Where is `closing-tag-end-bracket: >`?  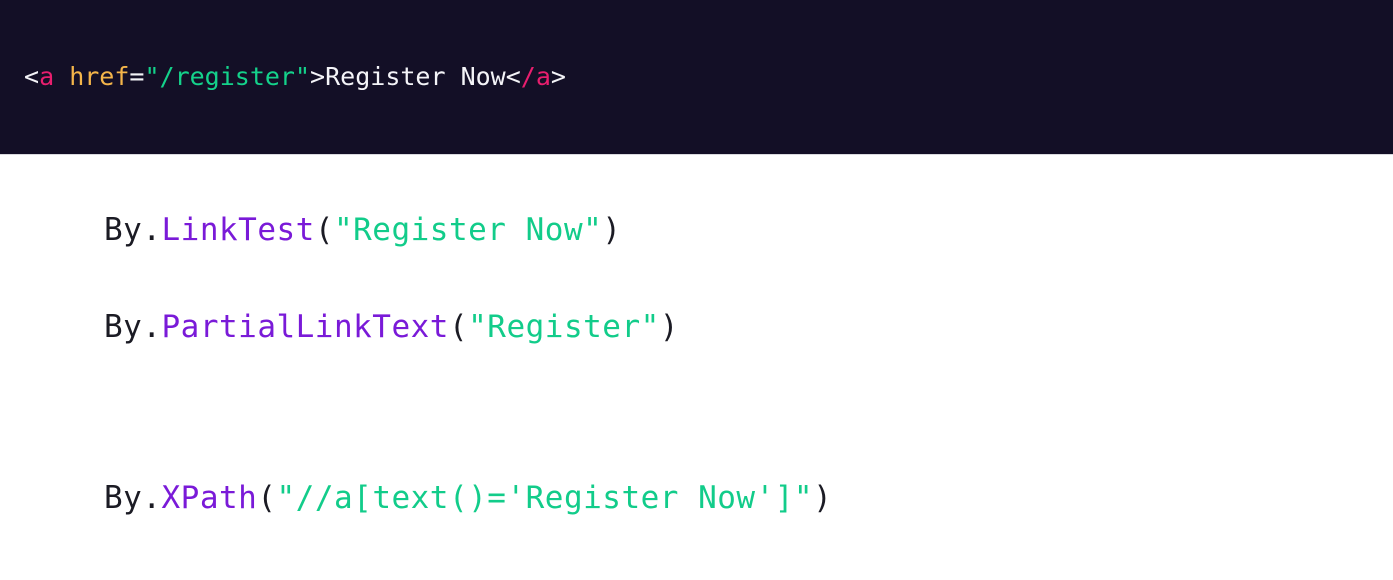
closing-tag-end-bracket: > is located at coordinates (558, 76).